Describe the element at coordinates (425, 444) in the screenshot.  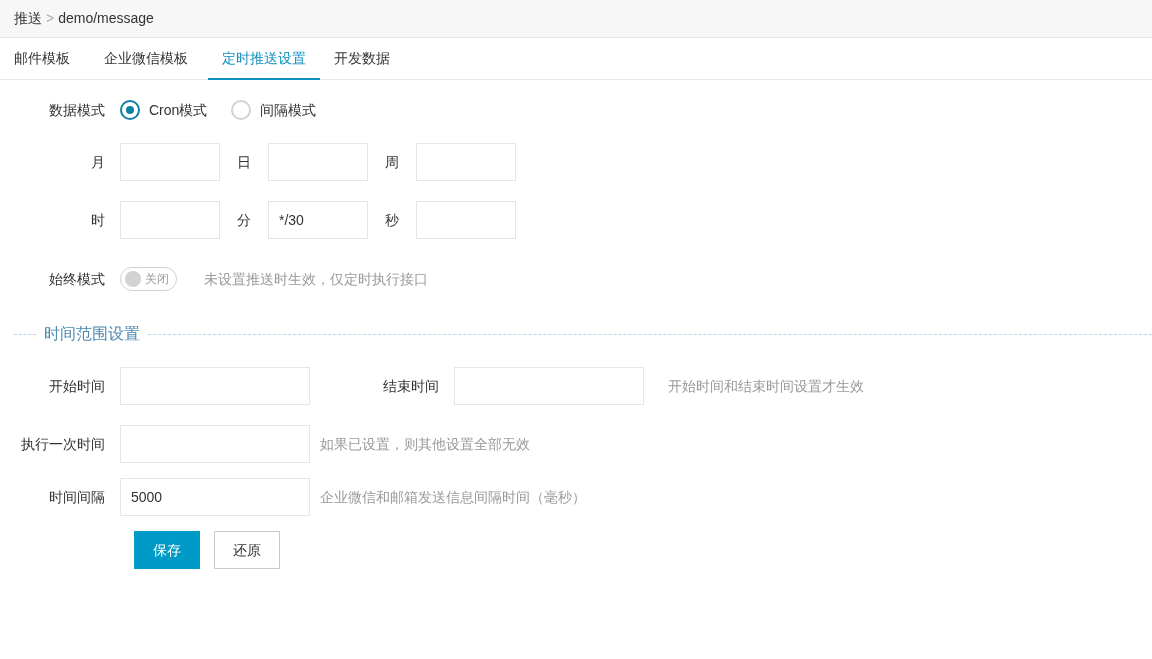
I see `hint-text: 如果已设置，则其他设置全部无效` at that location.